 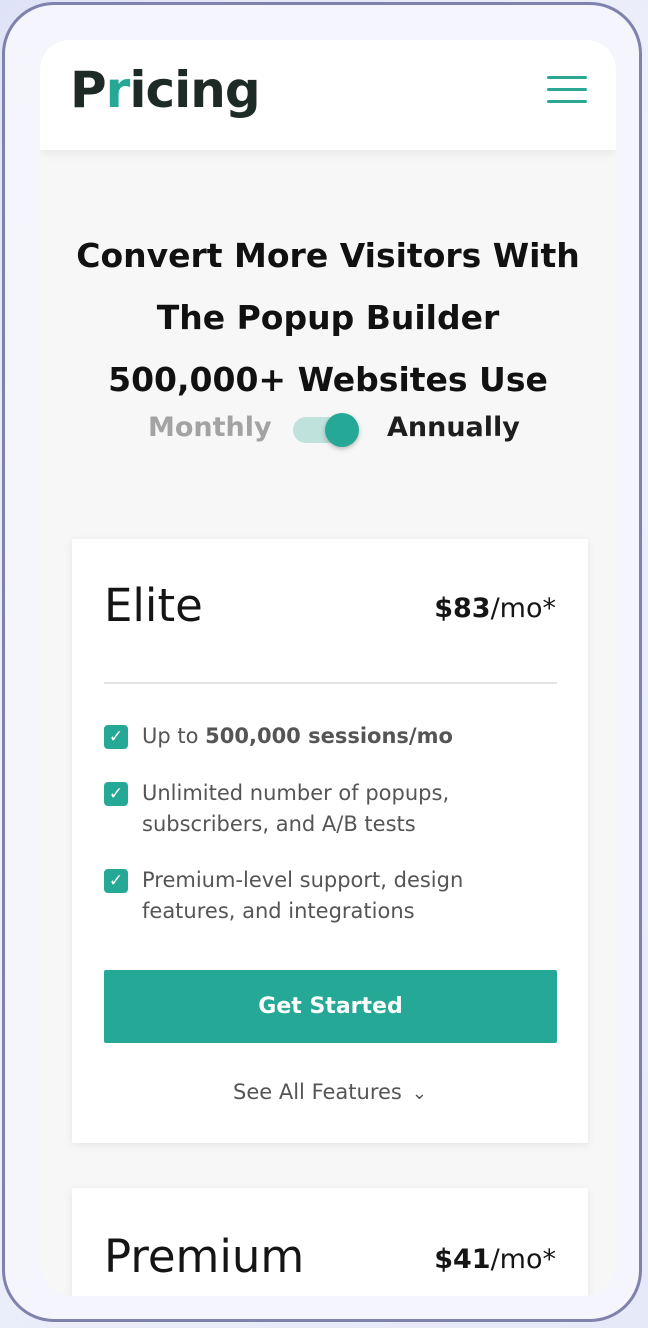 I want to click on top-header: Pricing, so click(x=328, y=95).